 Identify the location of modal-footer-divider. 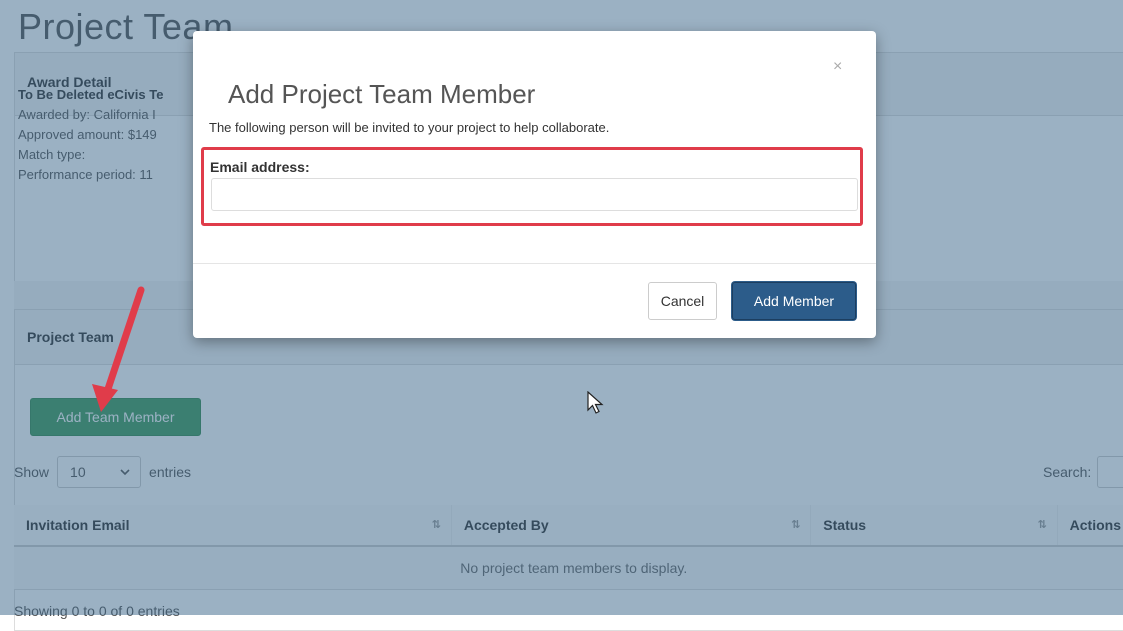
(534, 263).